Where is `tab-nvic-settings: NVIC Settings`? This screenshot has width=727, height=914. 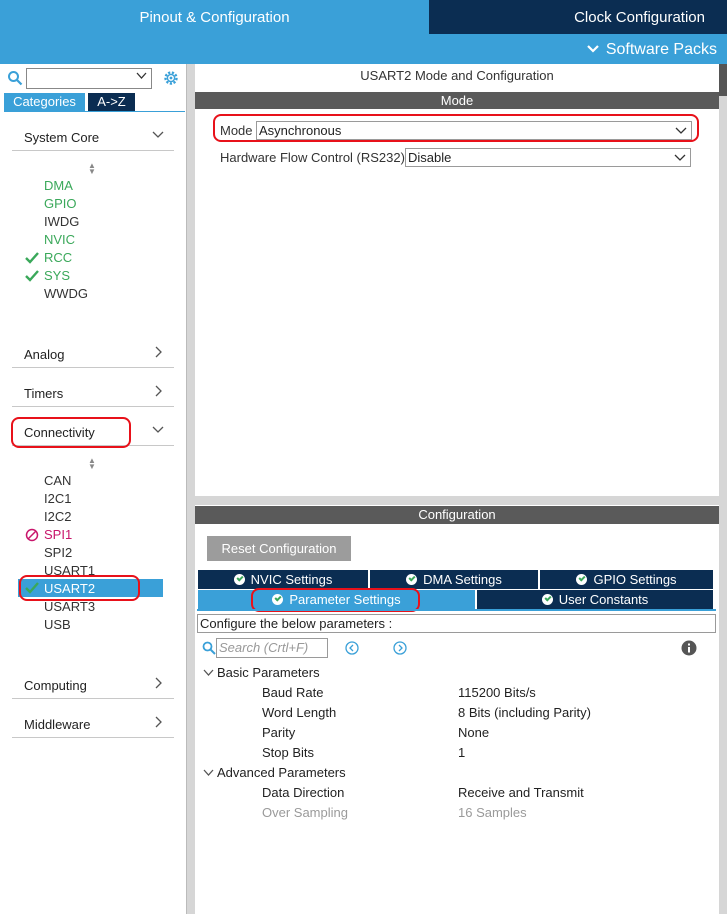 tab-nvic-settings: NVIC Settings is located at coordinates (283, 579).